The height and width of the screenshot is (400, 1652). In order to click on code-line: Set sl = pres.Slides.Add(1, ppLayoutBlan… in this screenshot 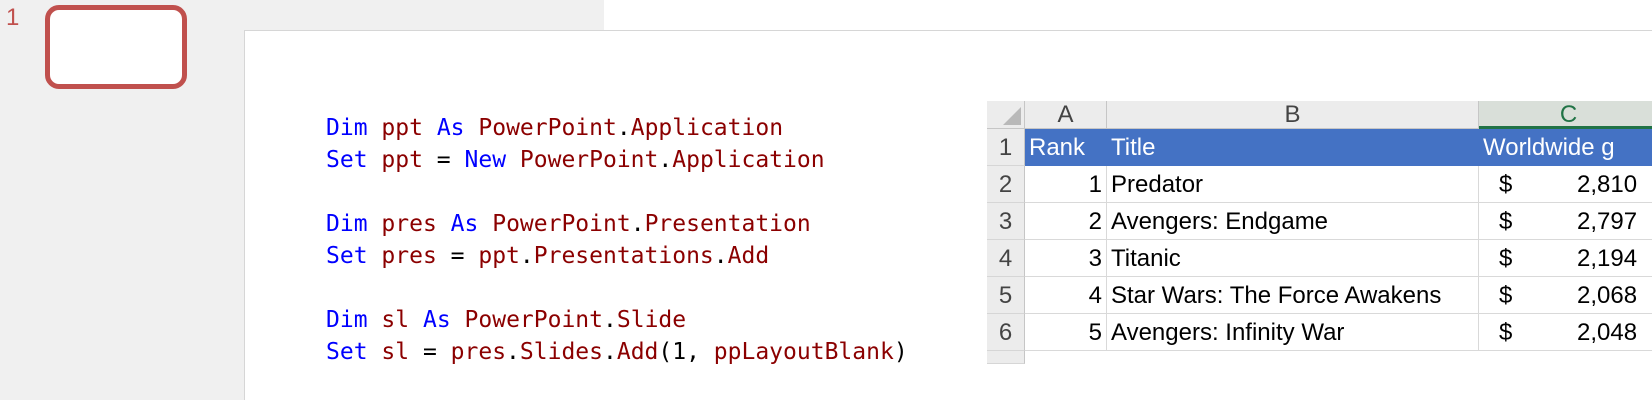, I will do `click(617, 352)`.